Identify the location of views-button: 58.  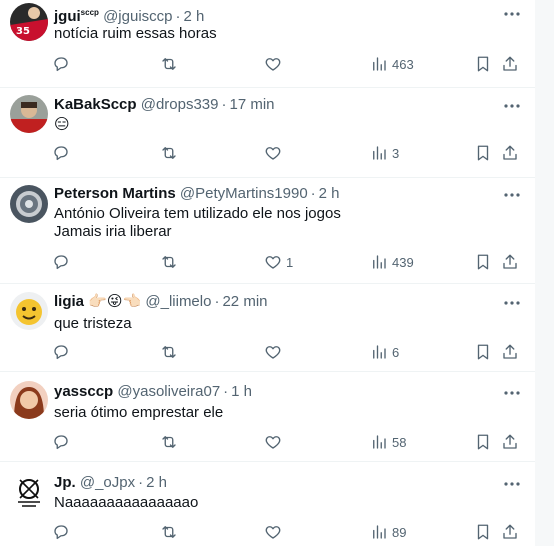
(388, 442).